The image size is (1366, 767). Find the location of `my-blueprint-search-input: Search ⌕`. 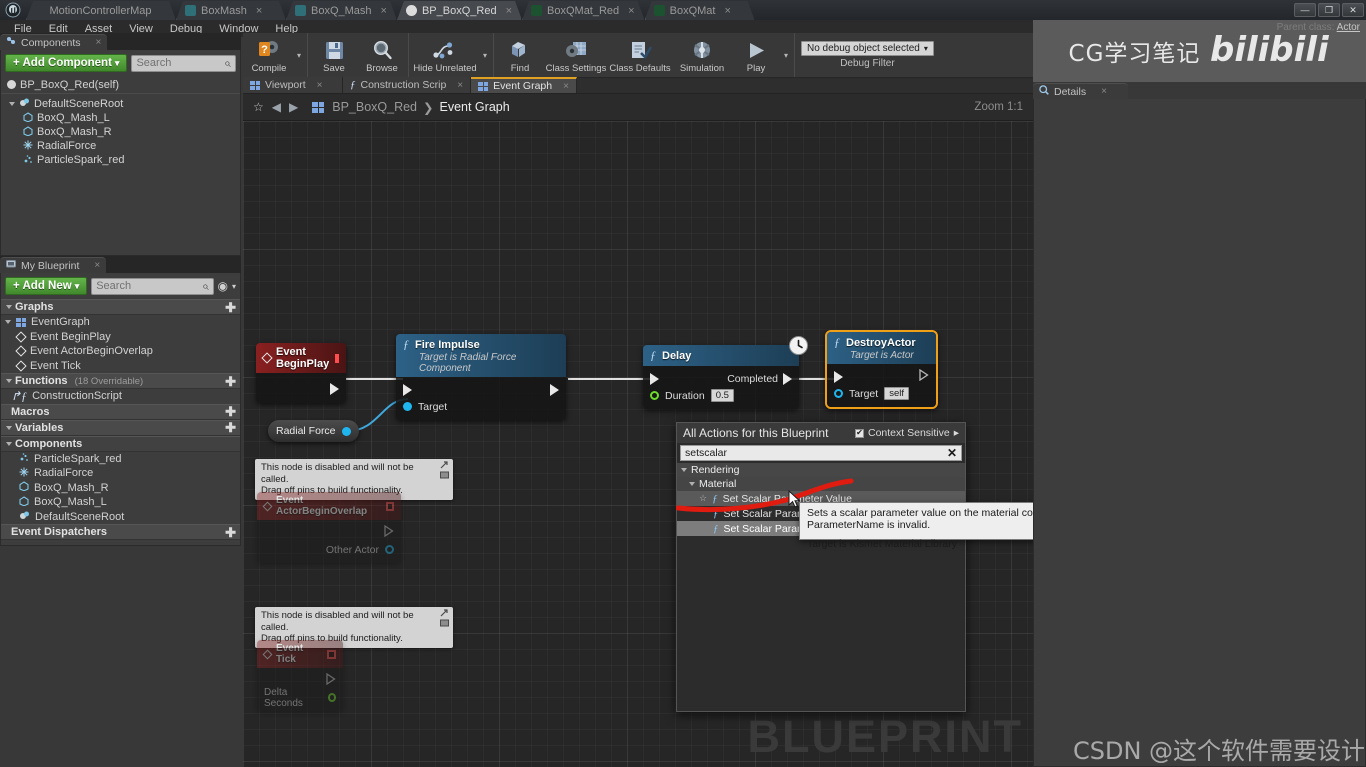

my-blueprint-search-input: Search ⌕ is located at coordinates (152, 286).